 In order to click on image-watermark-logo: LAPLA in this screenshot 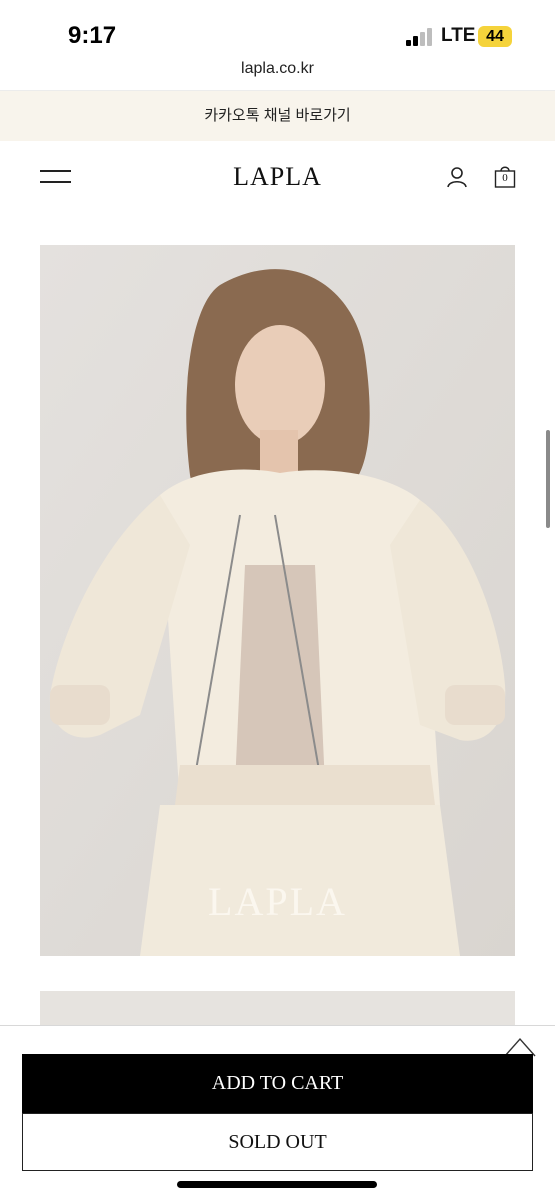, I will do `click(277, 901)`.